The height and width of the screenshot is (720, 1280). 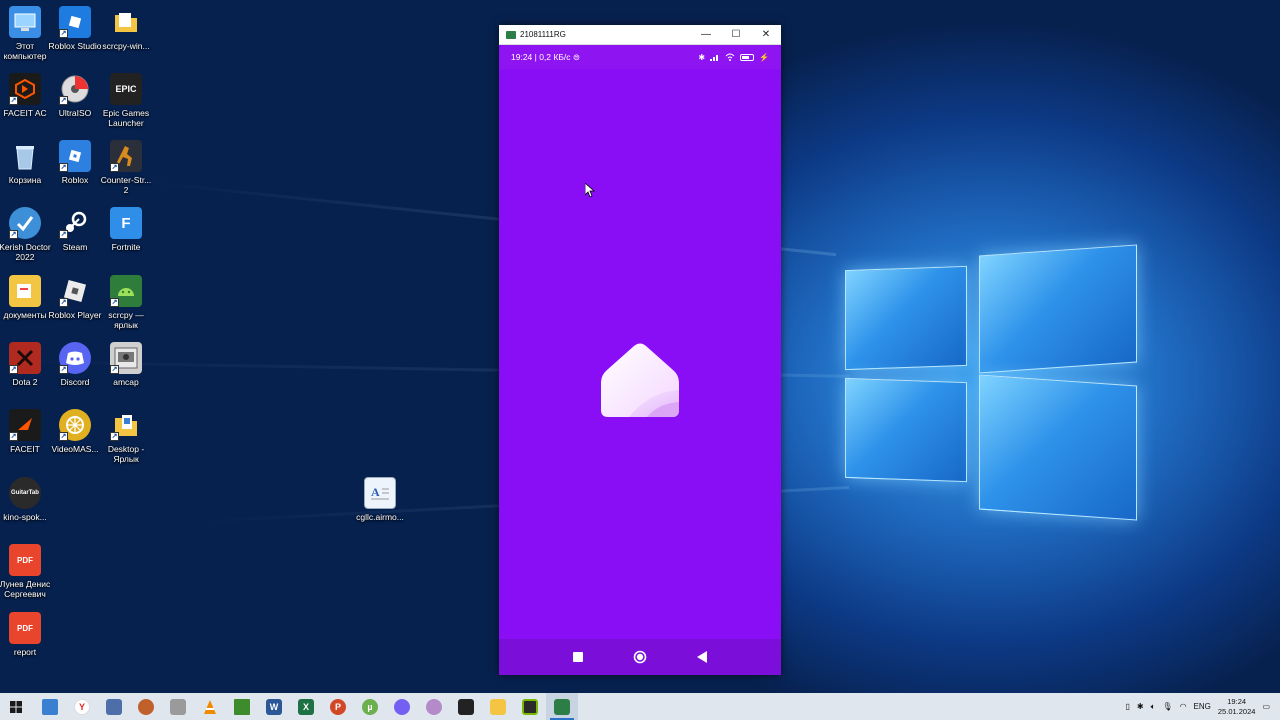 What do you see at coordinates (543, 34) in the screenshot?
I see `window-title: 21081111RG` at bounding box center [543, 34].